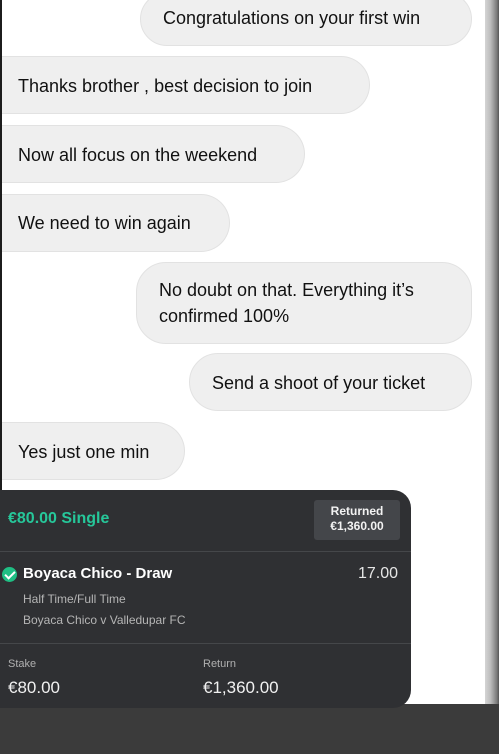  I want to click on check-circle-icon, so click(9, 574).